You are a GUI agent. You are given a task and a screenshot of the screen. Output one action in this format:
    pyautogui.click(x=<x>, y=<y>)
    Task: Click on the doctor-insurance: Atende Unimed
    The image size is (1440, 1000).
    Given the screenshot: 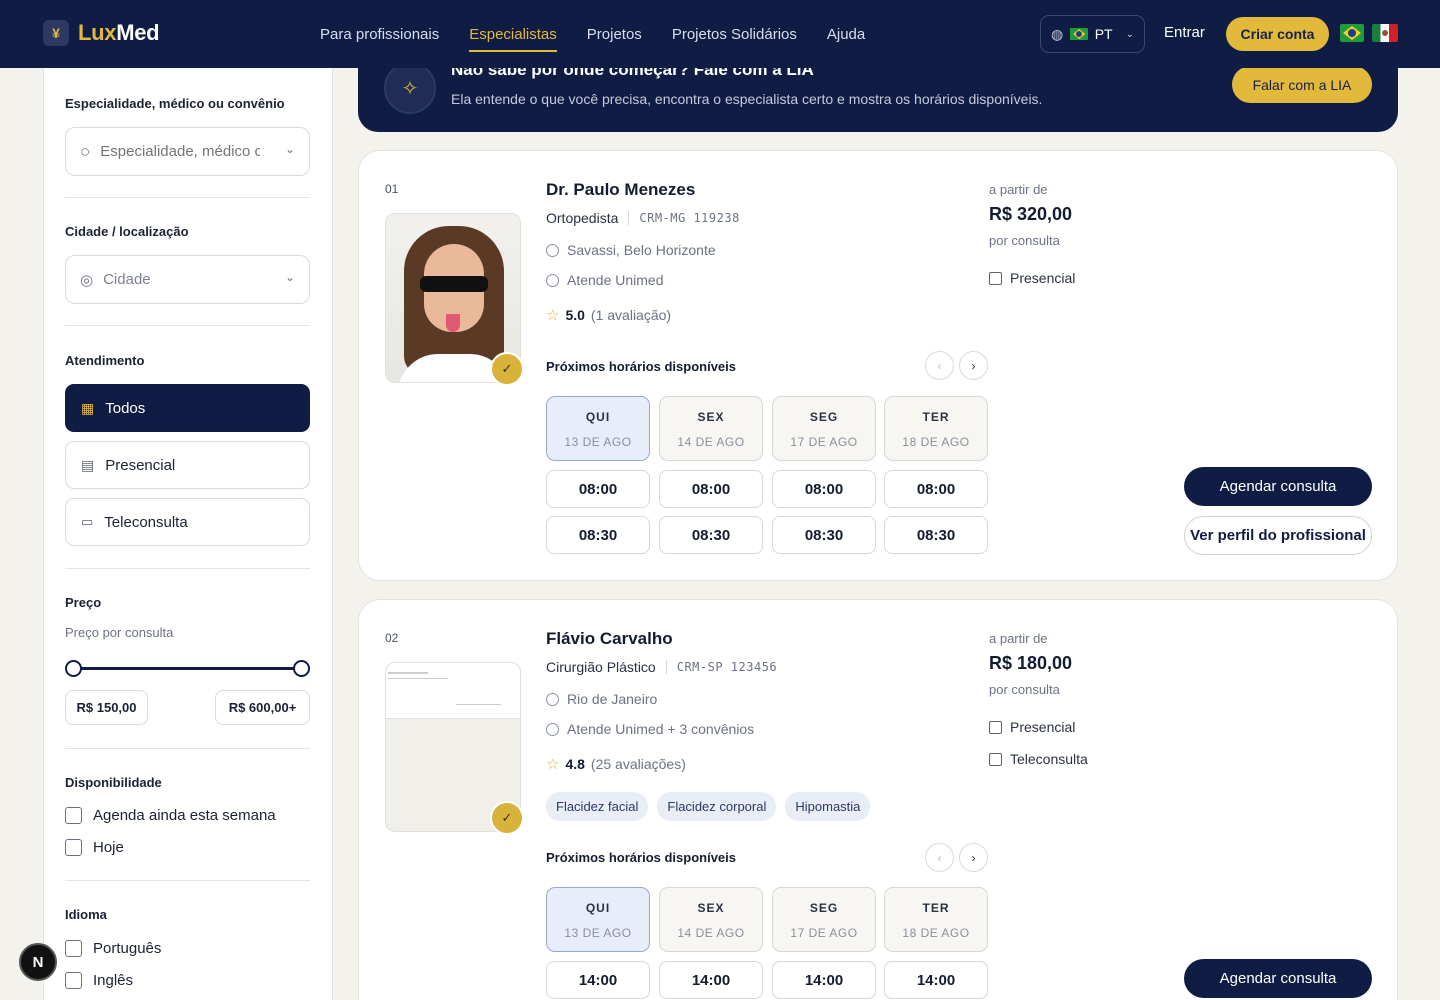 What is the action you would take?
    pyautogui.click(x=605, y=280)
    